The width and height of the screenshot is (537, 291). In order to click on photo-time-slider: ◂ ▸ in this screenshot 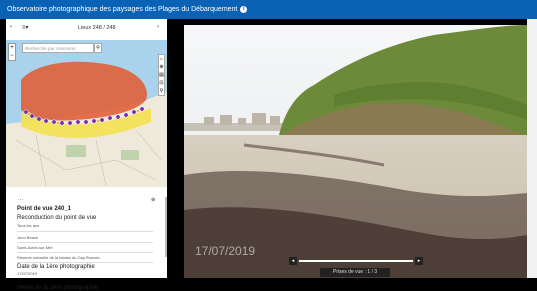, I will do `click(356, 261)`.